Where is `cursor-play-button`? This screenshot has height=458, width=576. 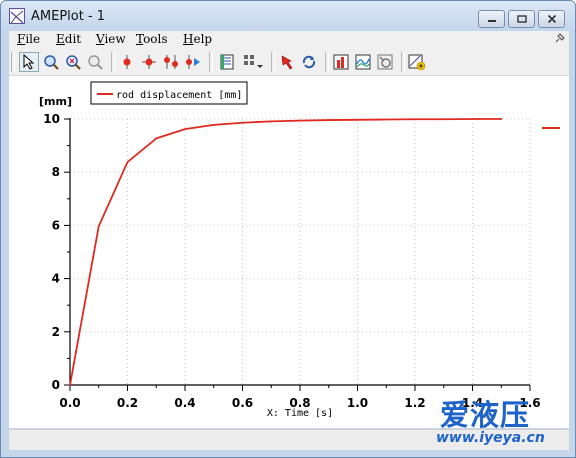
cursor-play-button is located at coordinates (193, 62).